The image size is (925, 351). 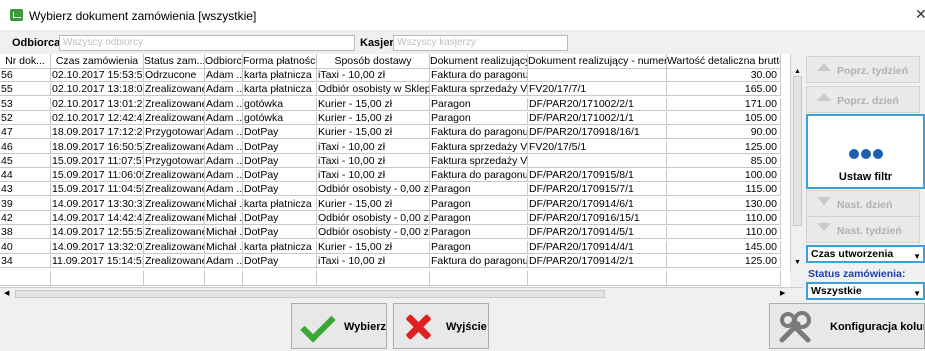 I want to click on time-cell: 15.09.2017 11:04:55, so click(x=97, y=190).